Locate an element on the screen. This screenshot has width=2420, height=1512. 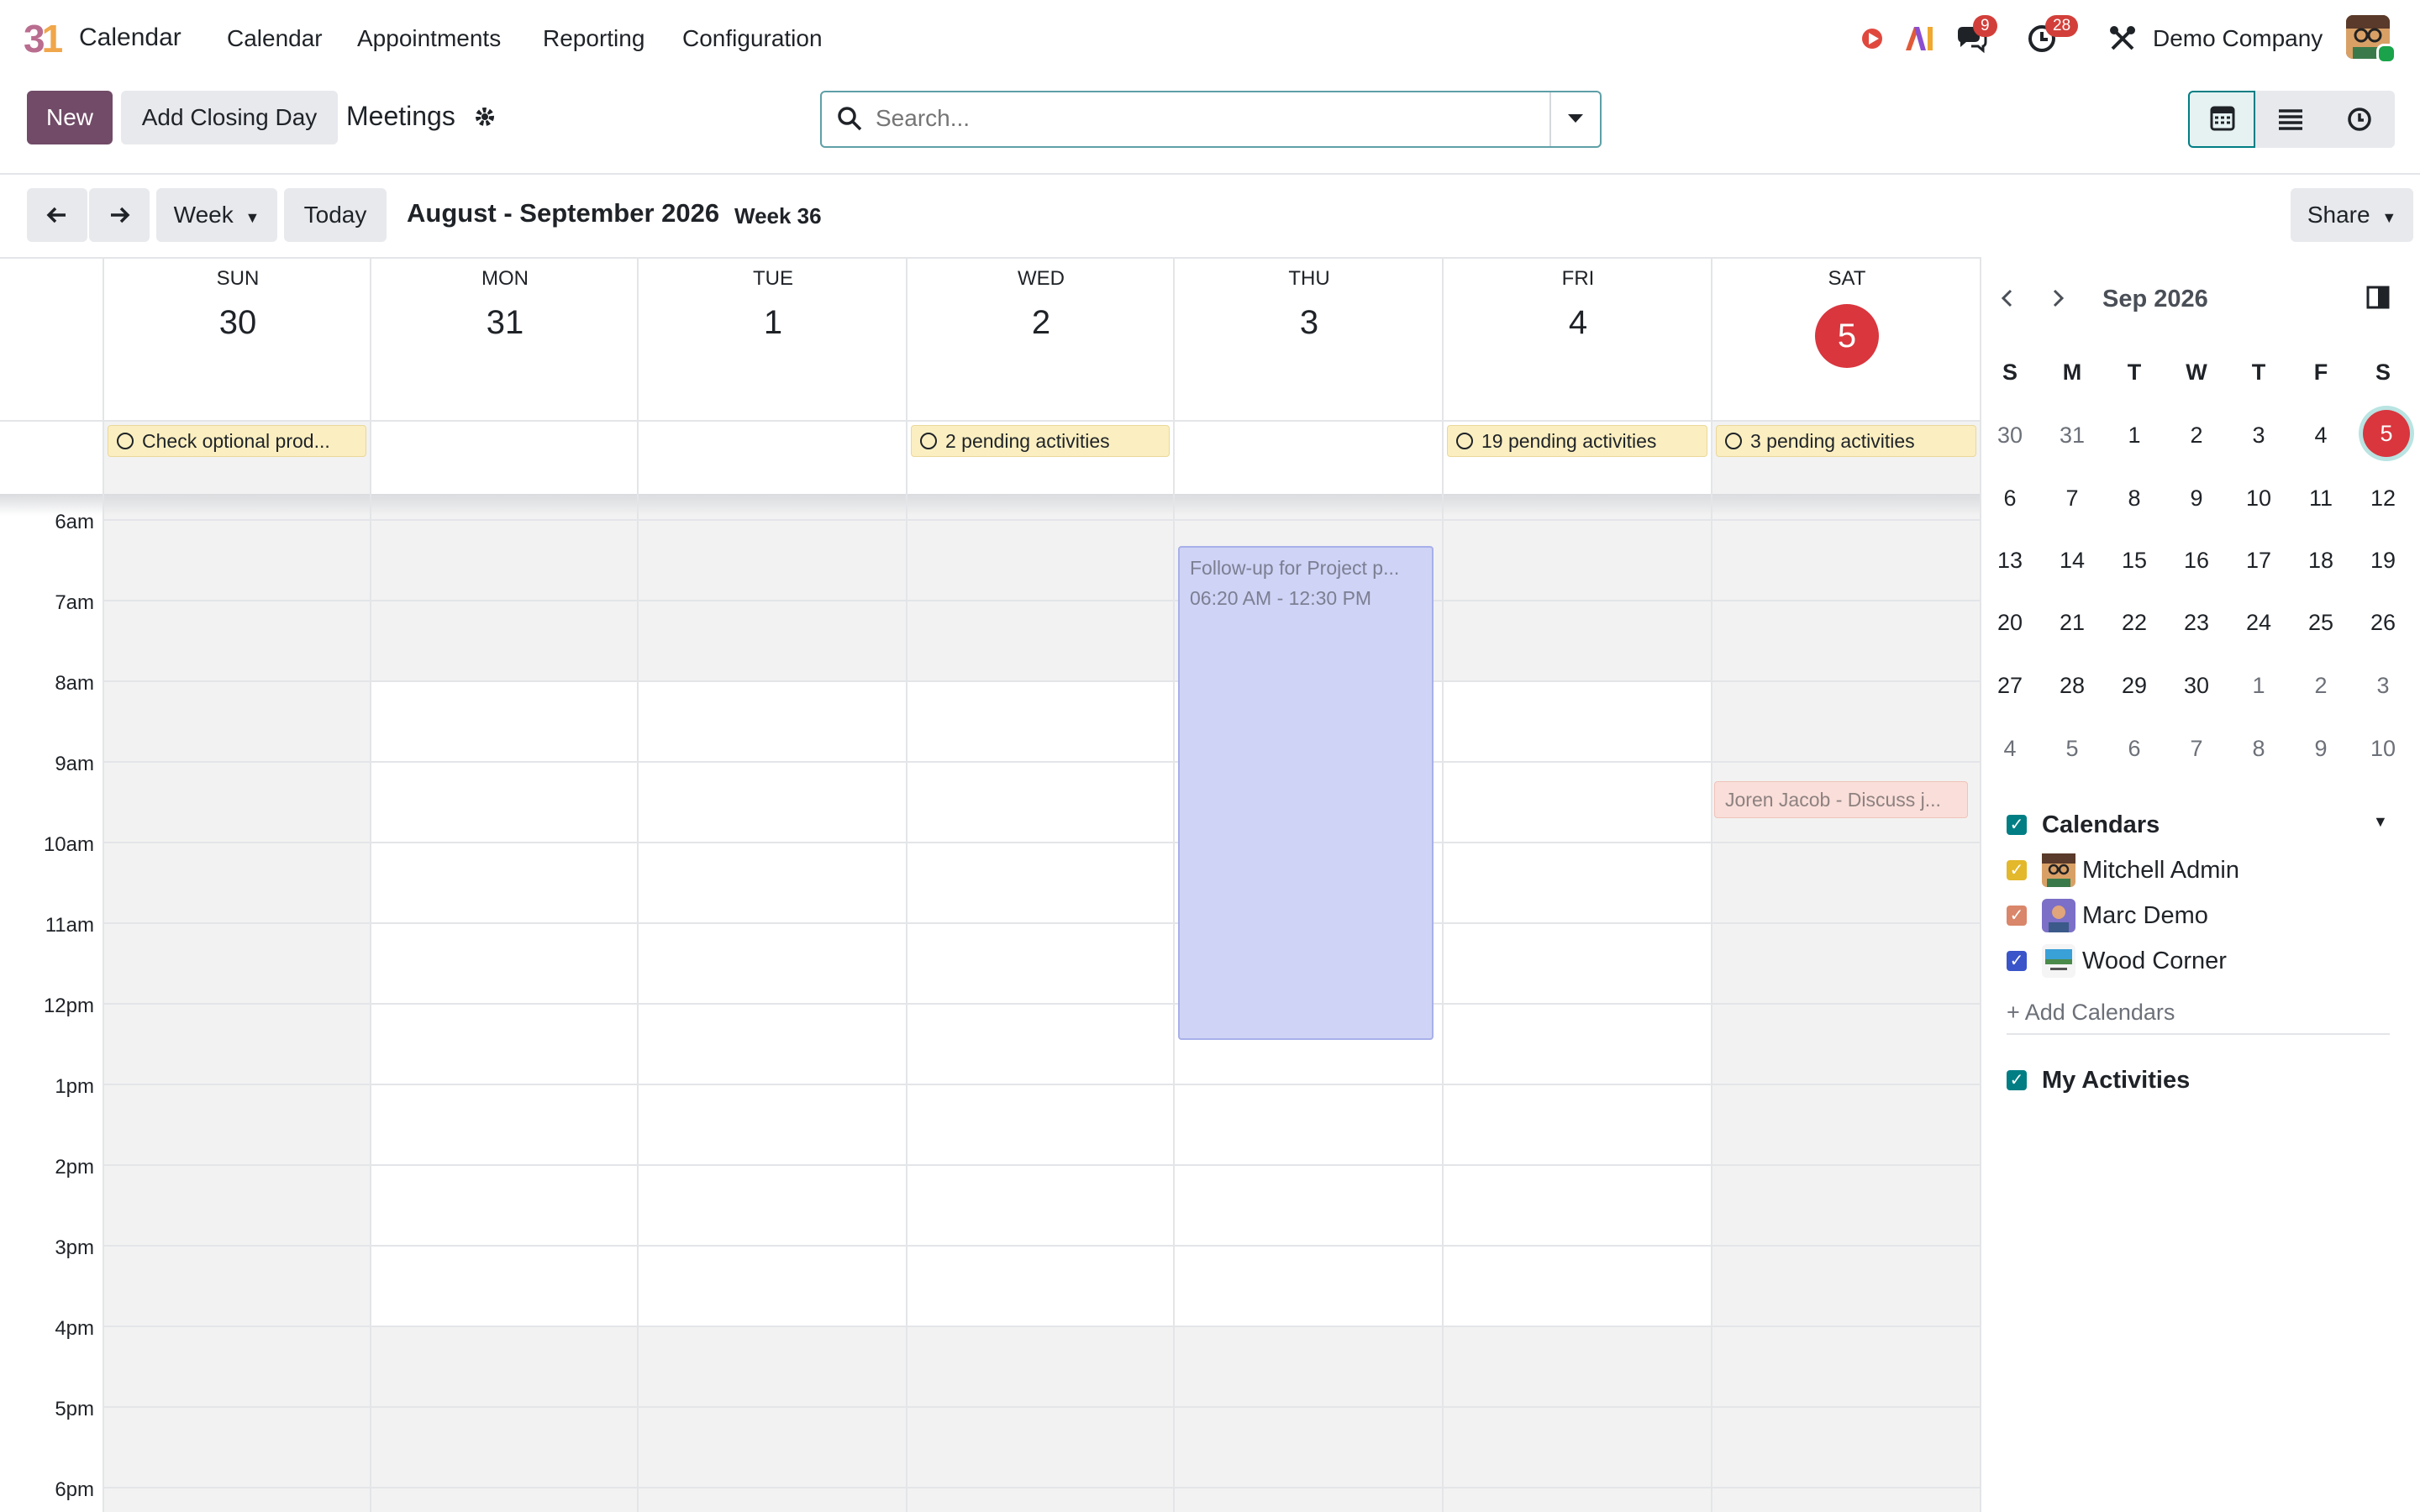
mini-day: 25 is located at coordinates (2321, 622).